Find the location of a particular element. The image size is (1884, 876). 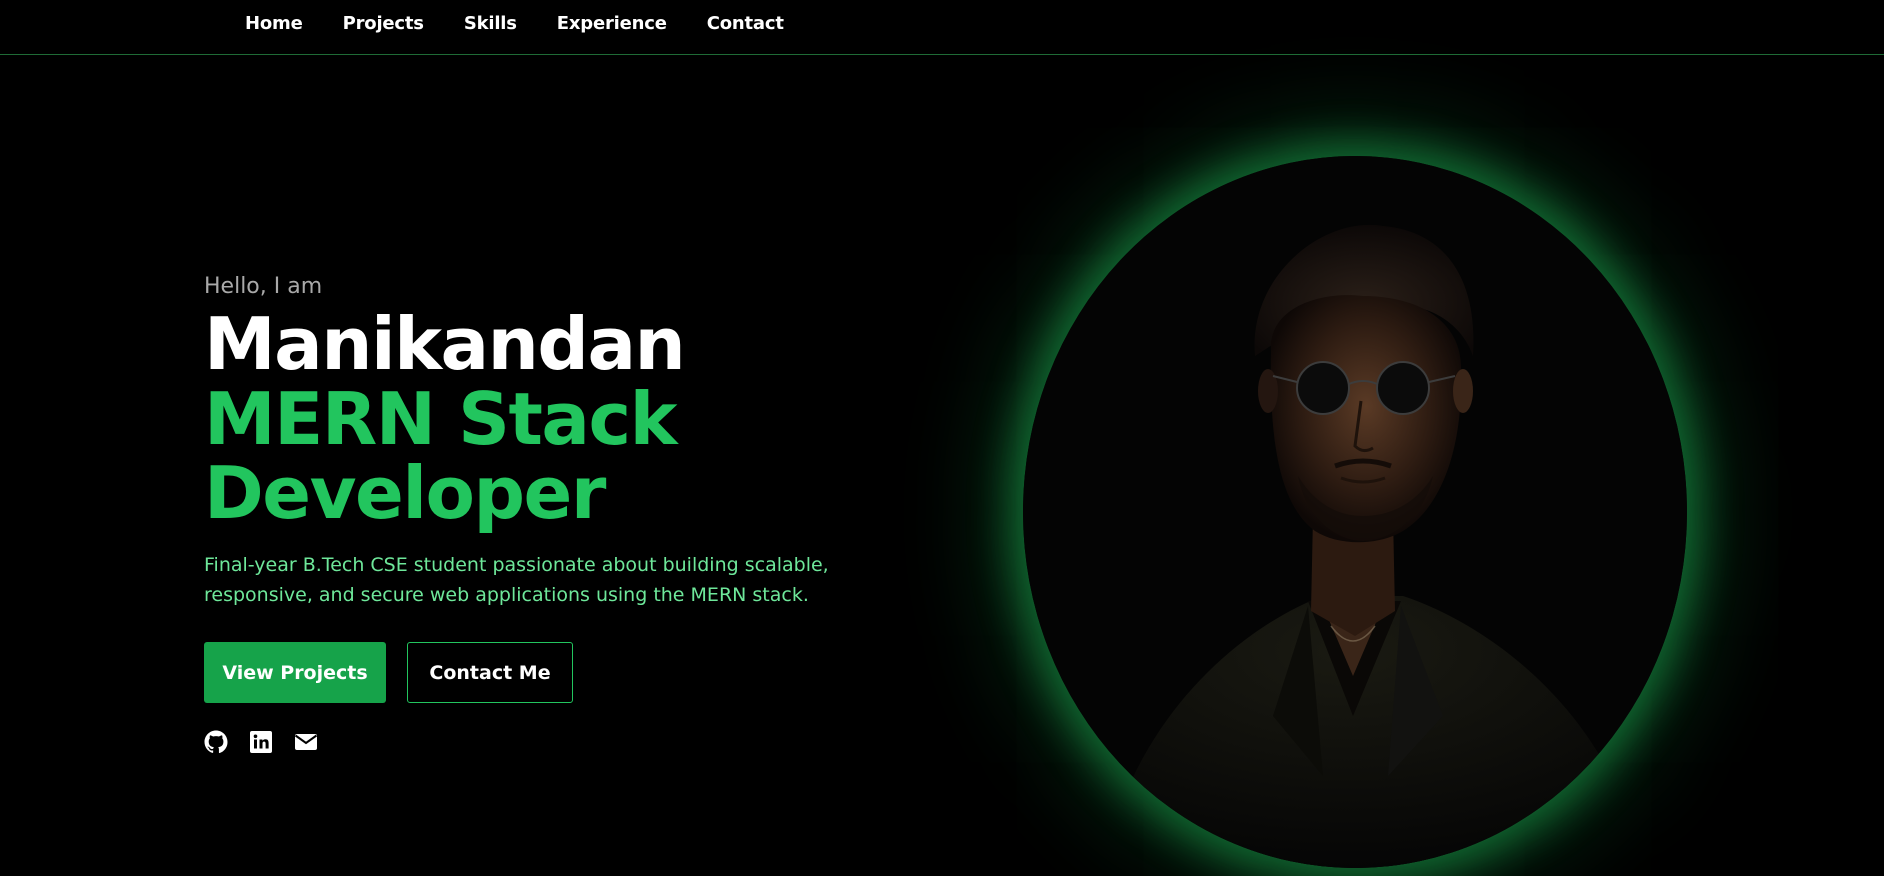

hero-role-line1: MERN Stack is located at coordinates (441, 419).